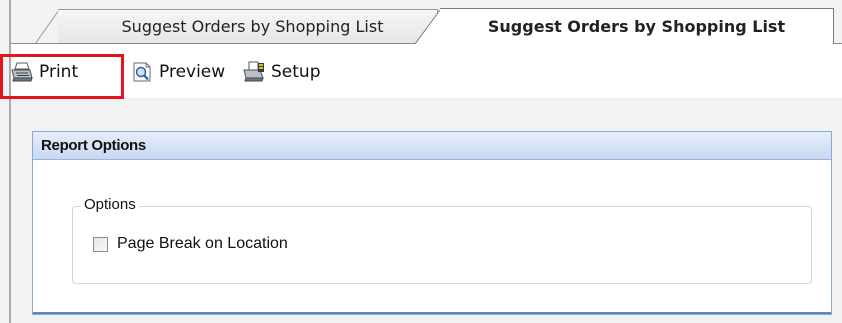  What do you see at coordinates (432, 313) in the screenshot?
I see `panel-bottom-border` at bounding box center [432, 313].